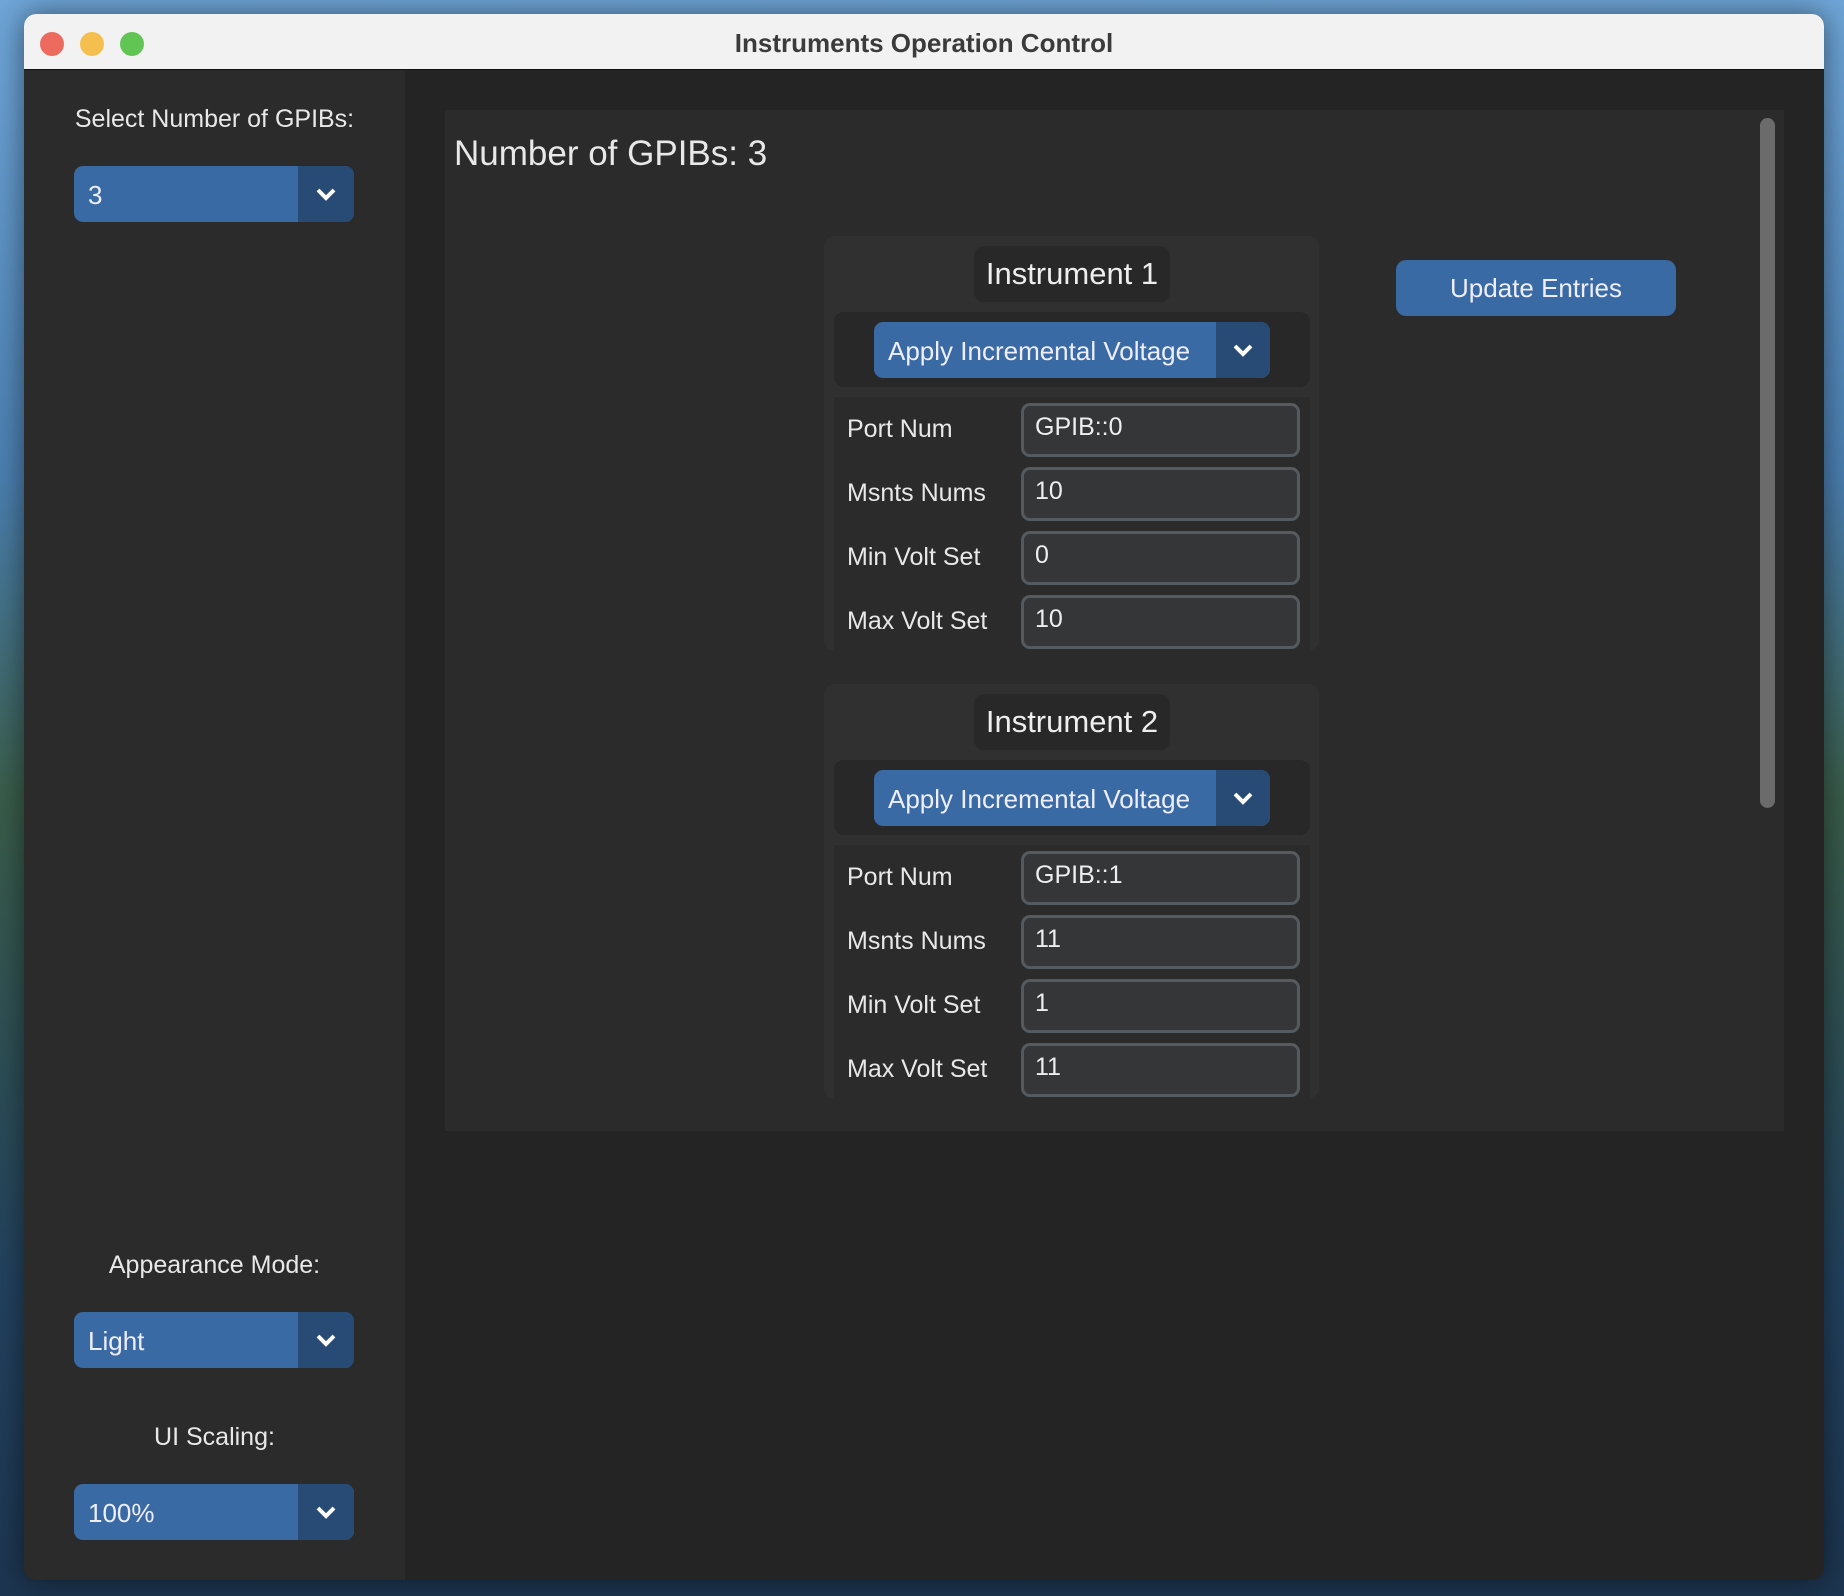 This screenshot has height=1596, width=1844. I want to click on gpib-count-value: 3, so click(95, 195).